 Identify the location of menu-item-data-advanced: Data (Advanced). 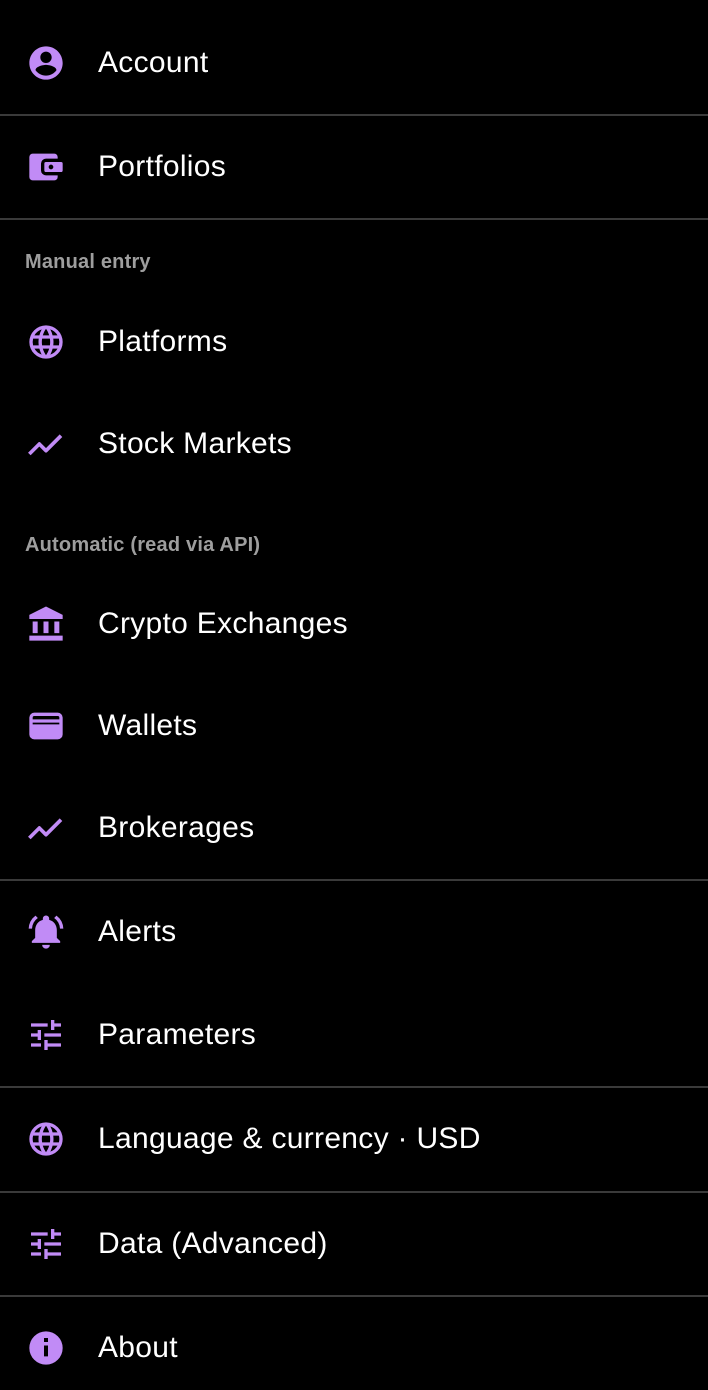
(354, 1244).